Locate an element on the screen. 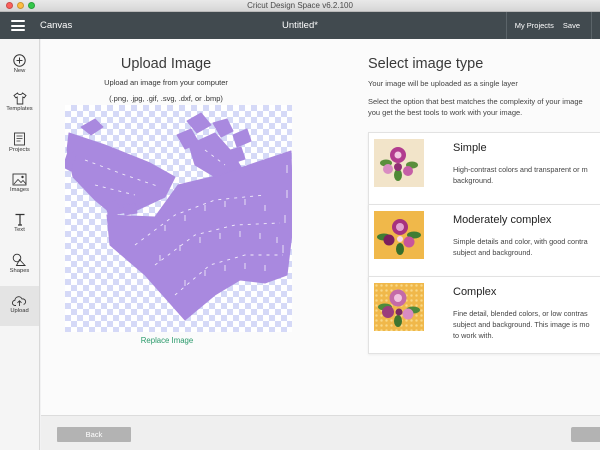 The height and width of the screenshot is (450, 600). sidebar-item-upload: Upload is located at coordinates (19, 306).